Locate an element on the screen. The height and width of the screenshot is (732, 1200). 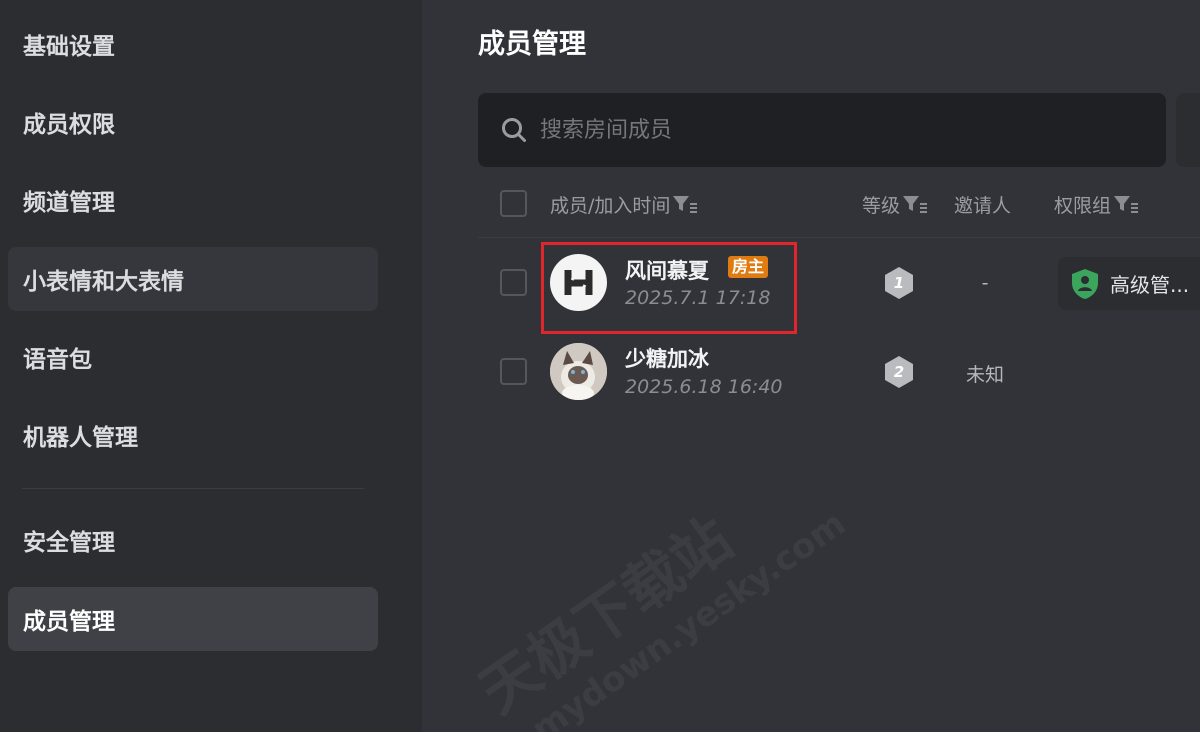
sidebar-item-security-management: 安全管理 is located at coordinates (193, 540).